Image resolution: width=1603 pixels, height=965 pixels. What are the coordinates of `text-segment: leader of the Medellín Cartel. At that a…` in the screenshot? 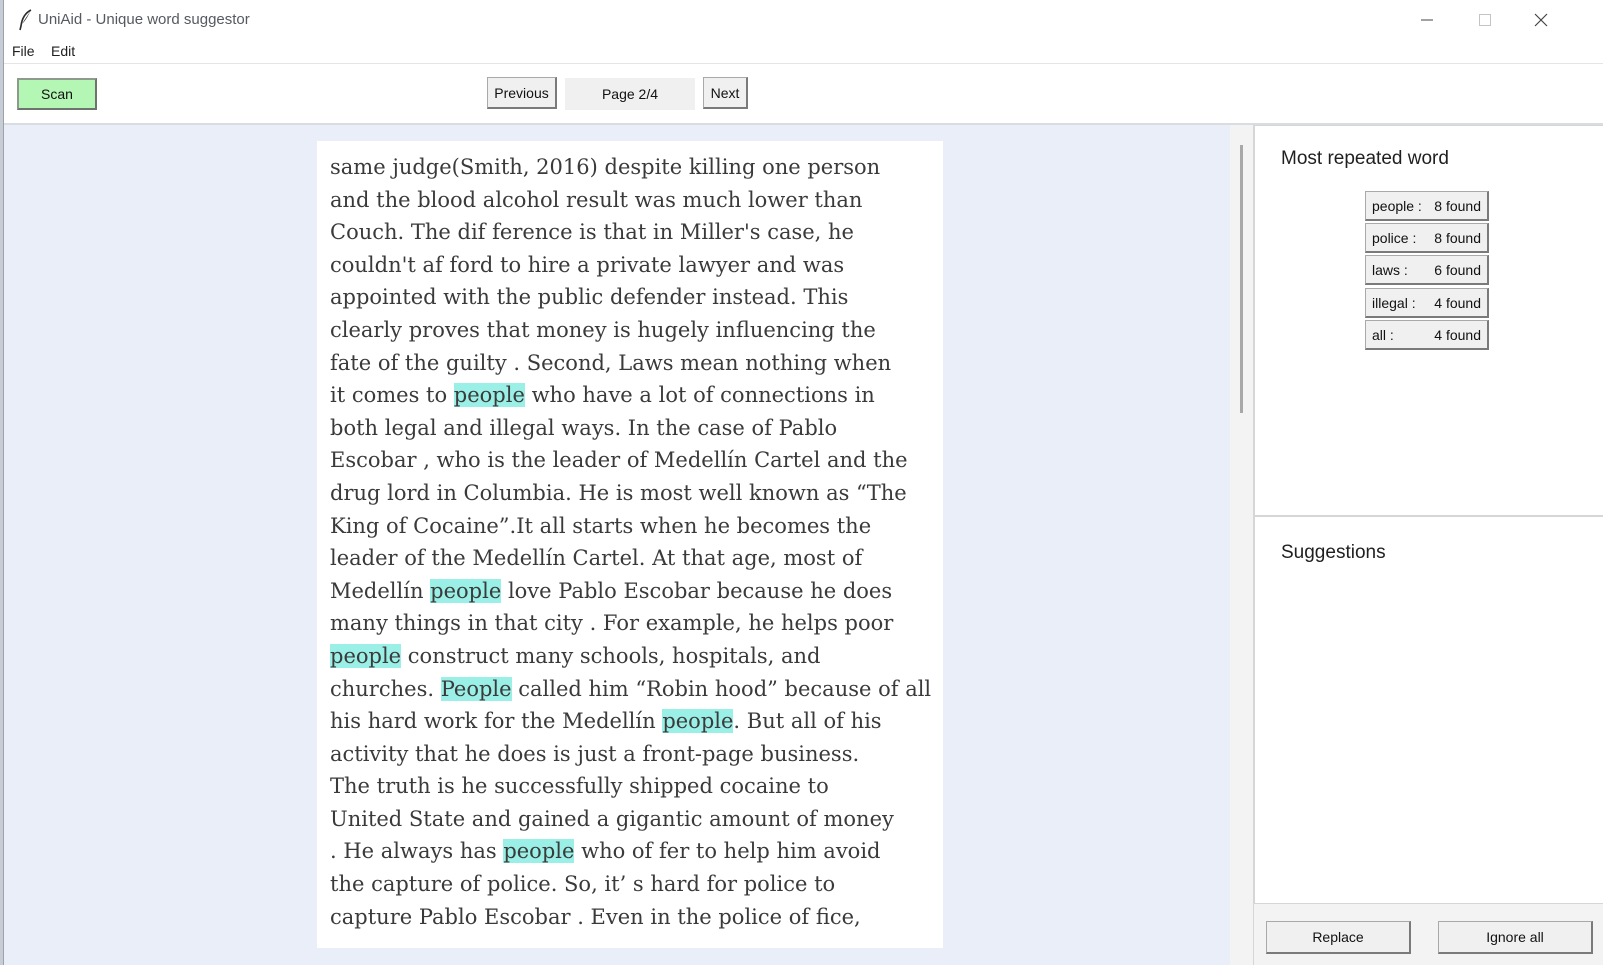 It's located at (596, 558).